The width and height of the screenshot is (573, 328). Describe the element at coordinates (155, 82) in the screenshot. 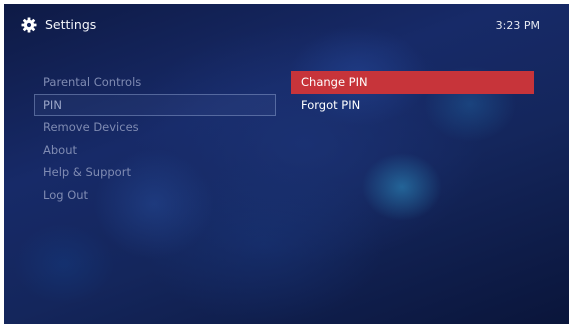

I see `menu-item-parental-controls: Parental Controls` at that location.